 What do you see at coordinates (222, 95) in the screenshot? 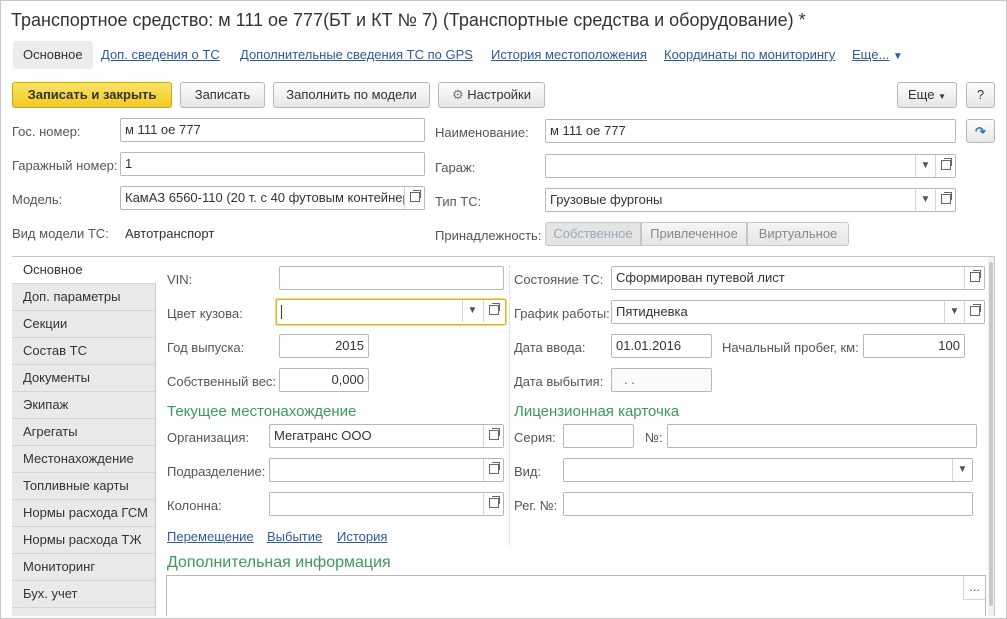
I see `save-button: Записать` at bounding box center [222, 95].